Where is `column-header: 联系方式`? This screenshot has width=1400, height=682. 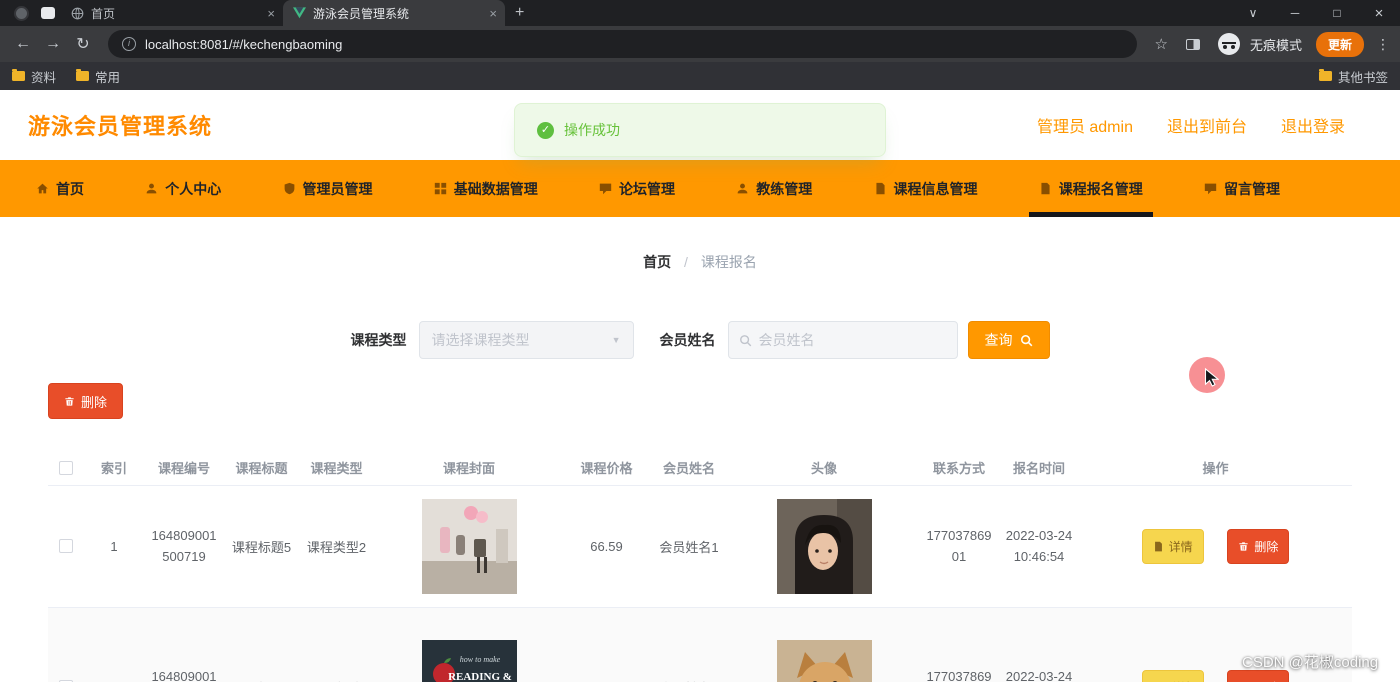 column-header: 联系方式 is located at coordinates (959, 468).